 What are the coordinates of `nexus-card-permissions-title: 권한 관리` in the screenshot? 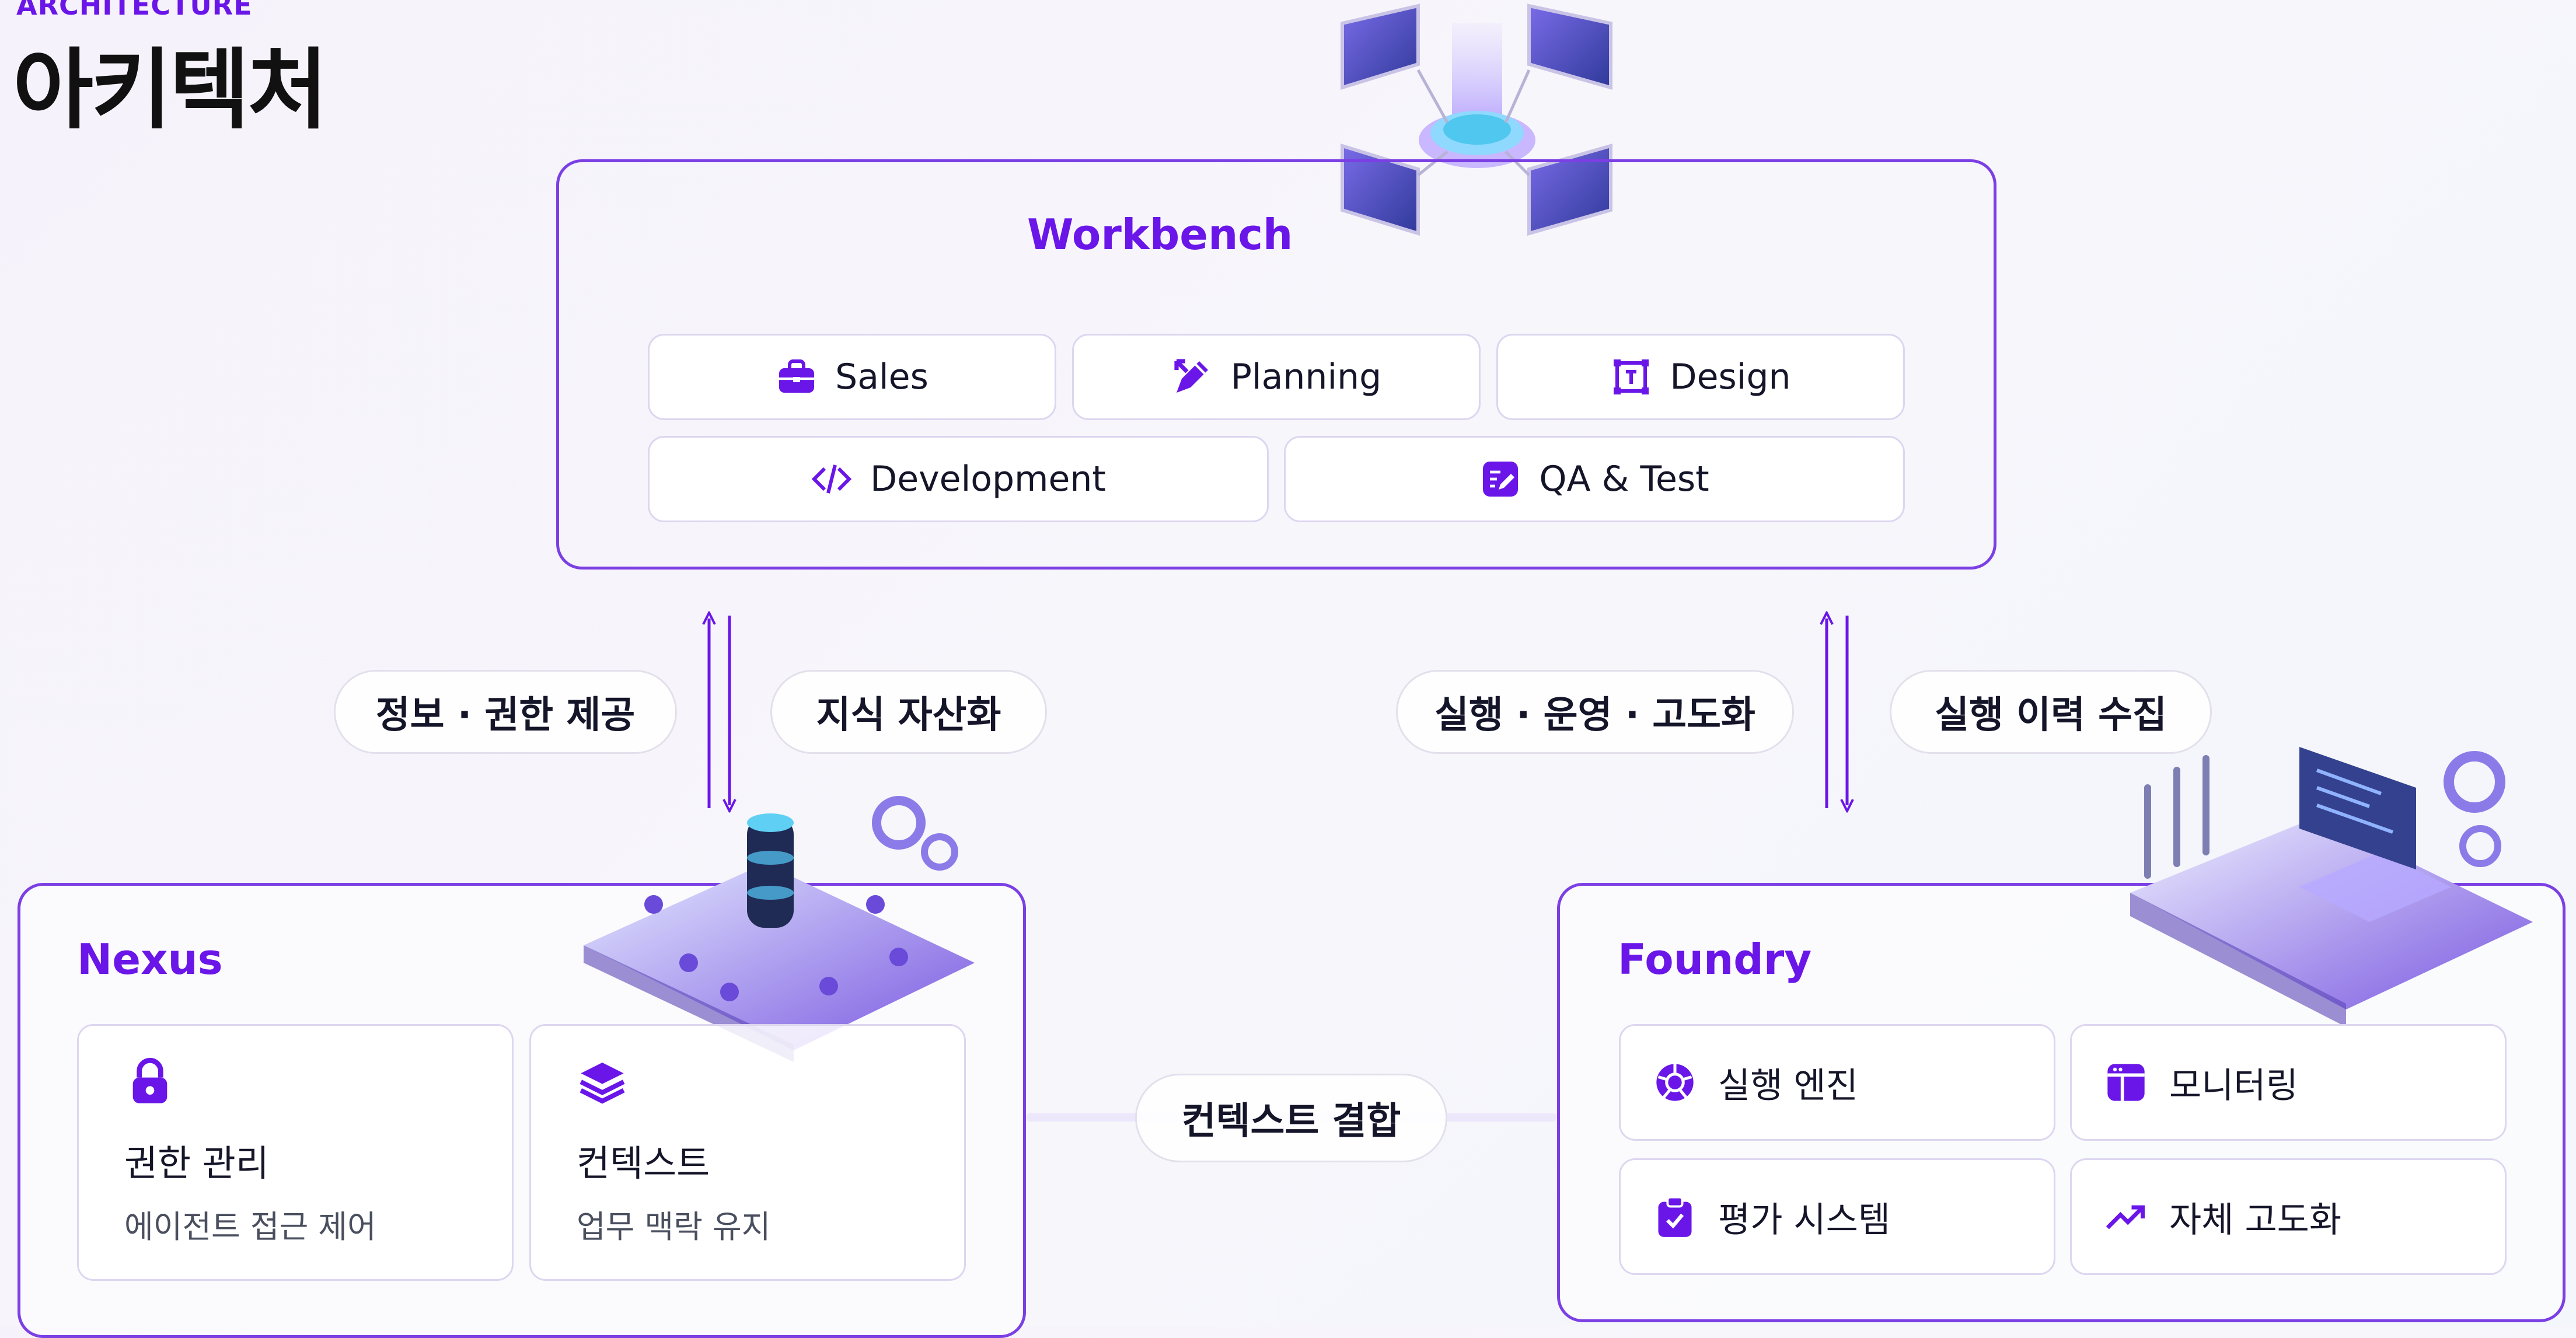 It's located at (196, 1163).